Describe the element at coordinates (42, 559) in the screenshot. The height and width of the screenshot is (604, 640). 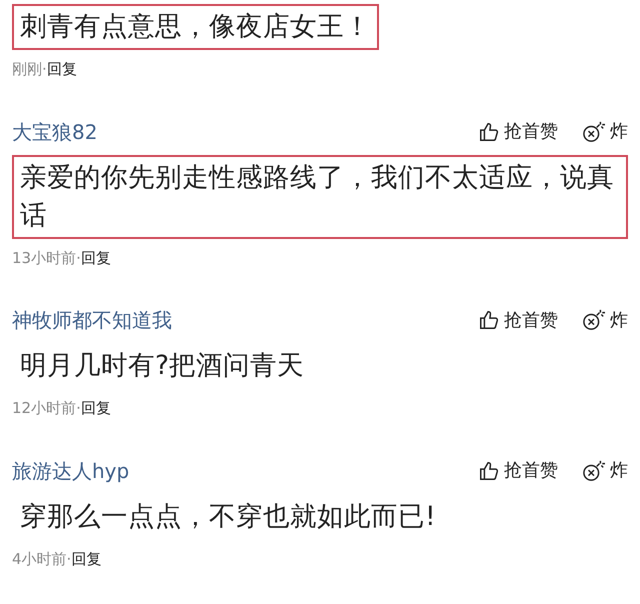
I see `comment-time: 4小时前·` at that location.